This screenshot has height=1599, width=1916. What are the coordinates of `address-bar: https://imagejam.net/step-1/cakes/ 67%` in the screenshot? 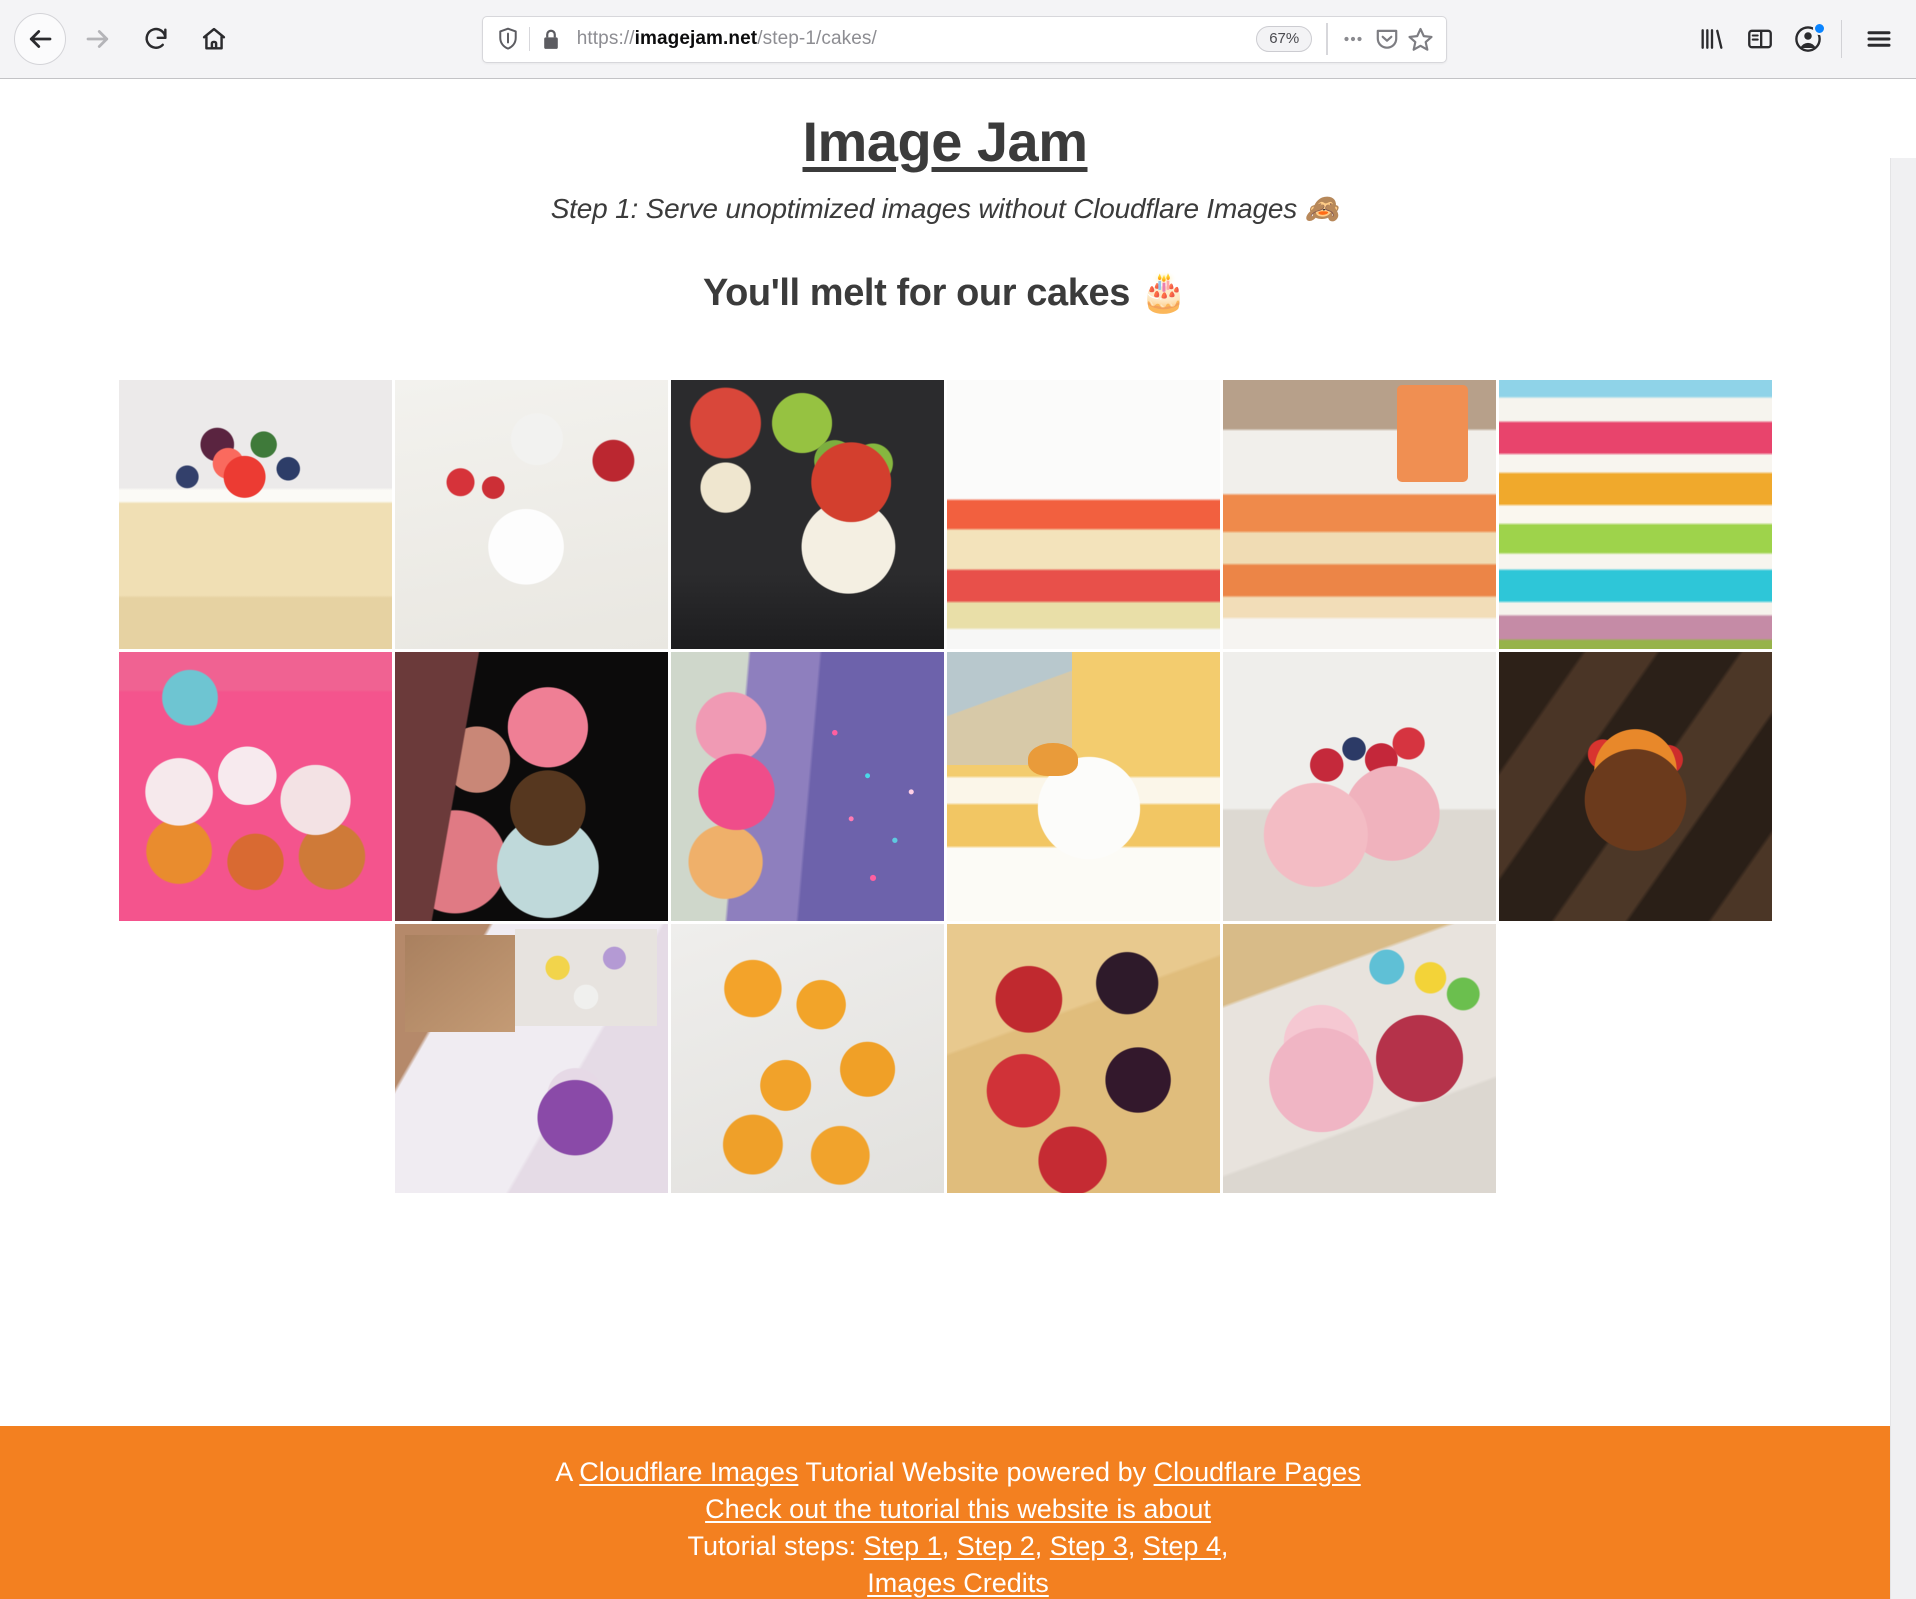 It's located at (964, 39).